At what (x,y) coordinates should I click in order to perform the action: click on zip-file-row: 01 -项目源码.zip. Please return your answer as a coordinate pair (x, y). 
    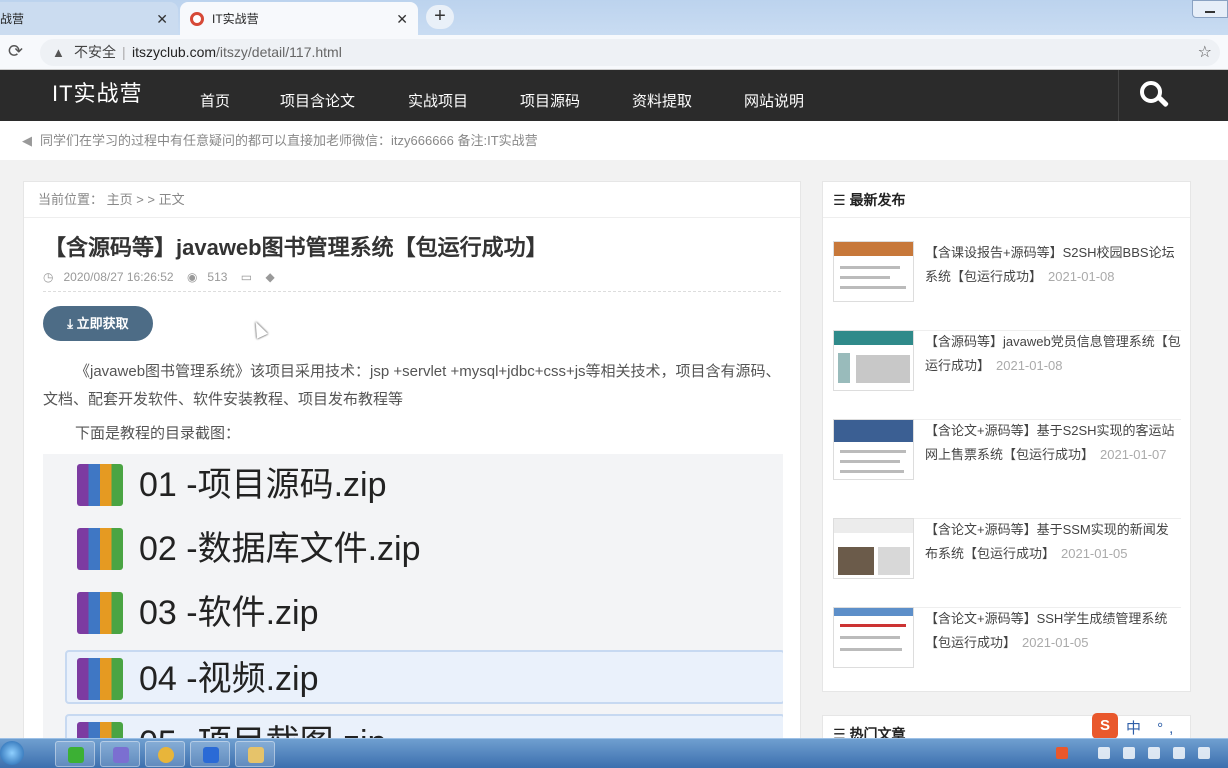
    Looking at the image, I should click on (428, 485).